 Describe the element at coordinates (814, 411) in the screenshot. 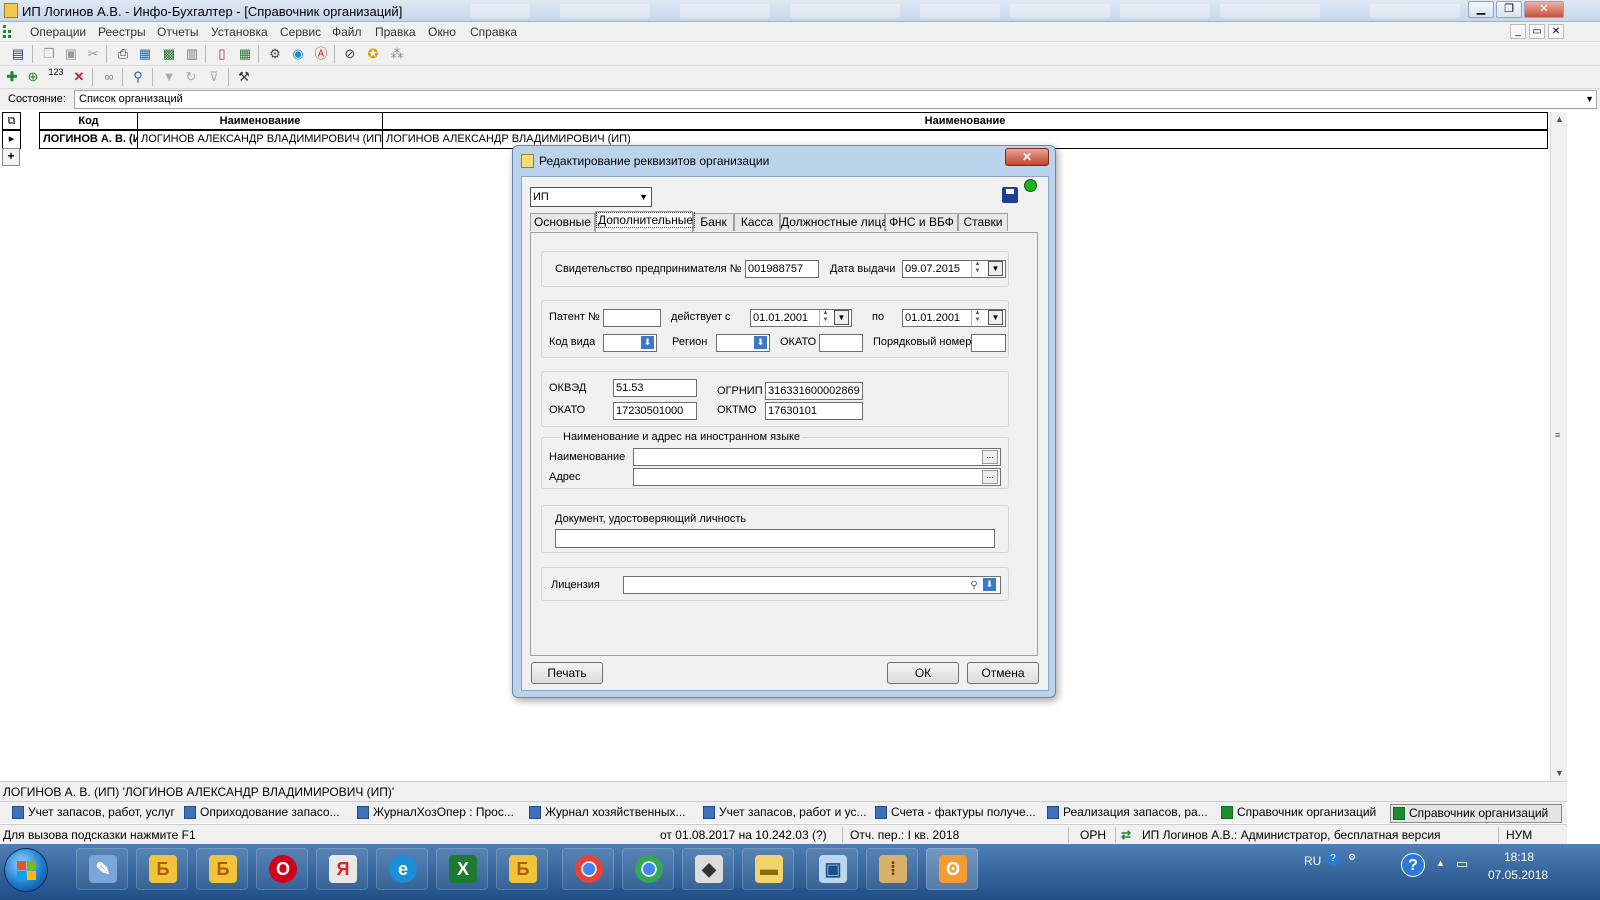

I see `oktmo-input: 17630101` at that location.